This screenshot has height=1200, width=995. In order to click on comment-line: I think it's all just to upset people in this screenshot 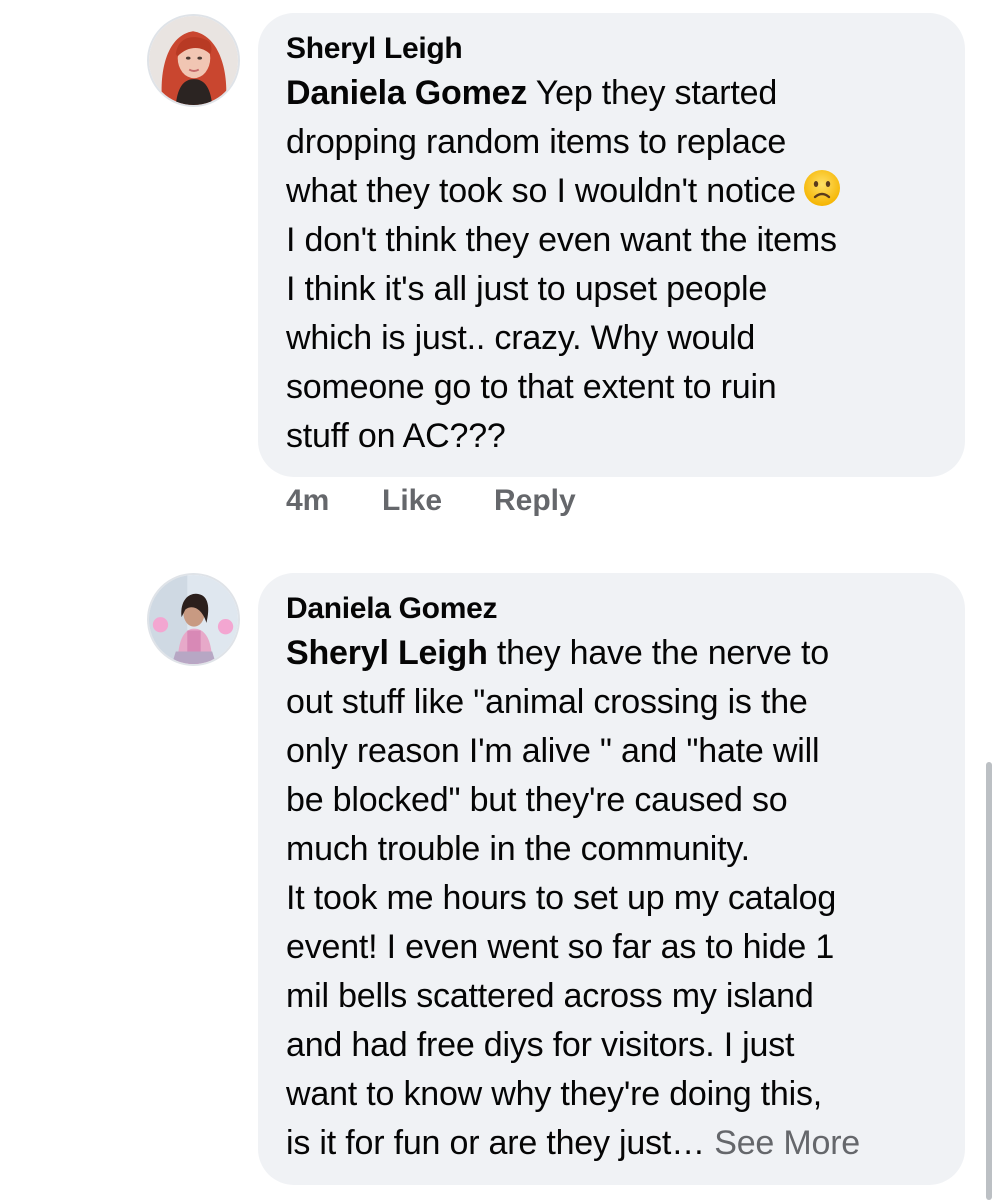, I will do `click(527, 289)`.